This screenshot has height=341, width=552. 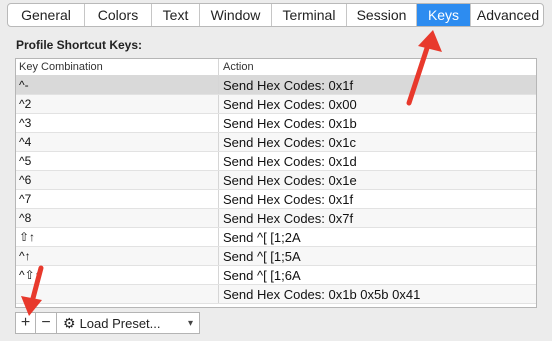 I want to click on section-title: Profile Shortcut Keys:, so click(x=79, y=45).